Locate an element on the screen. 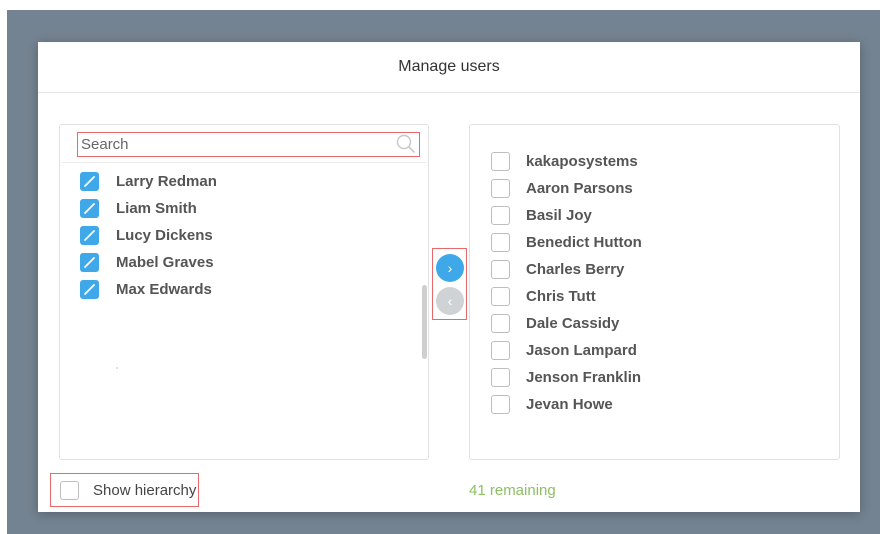  available-user-name: Jason Lampard is located at coordinates (581, 350).